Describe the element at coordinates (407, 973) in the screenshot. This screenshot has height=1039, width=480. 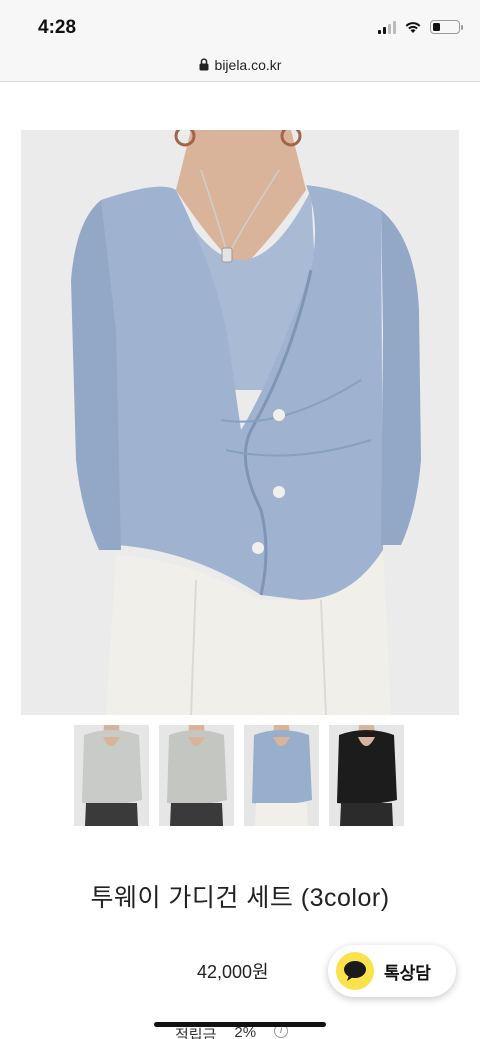
I see `kakao-chat-label: 톡상담` at that location.